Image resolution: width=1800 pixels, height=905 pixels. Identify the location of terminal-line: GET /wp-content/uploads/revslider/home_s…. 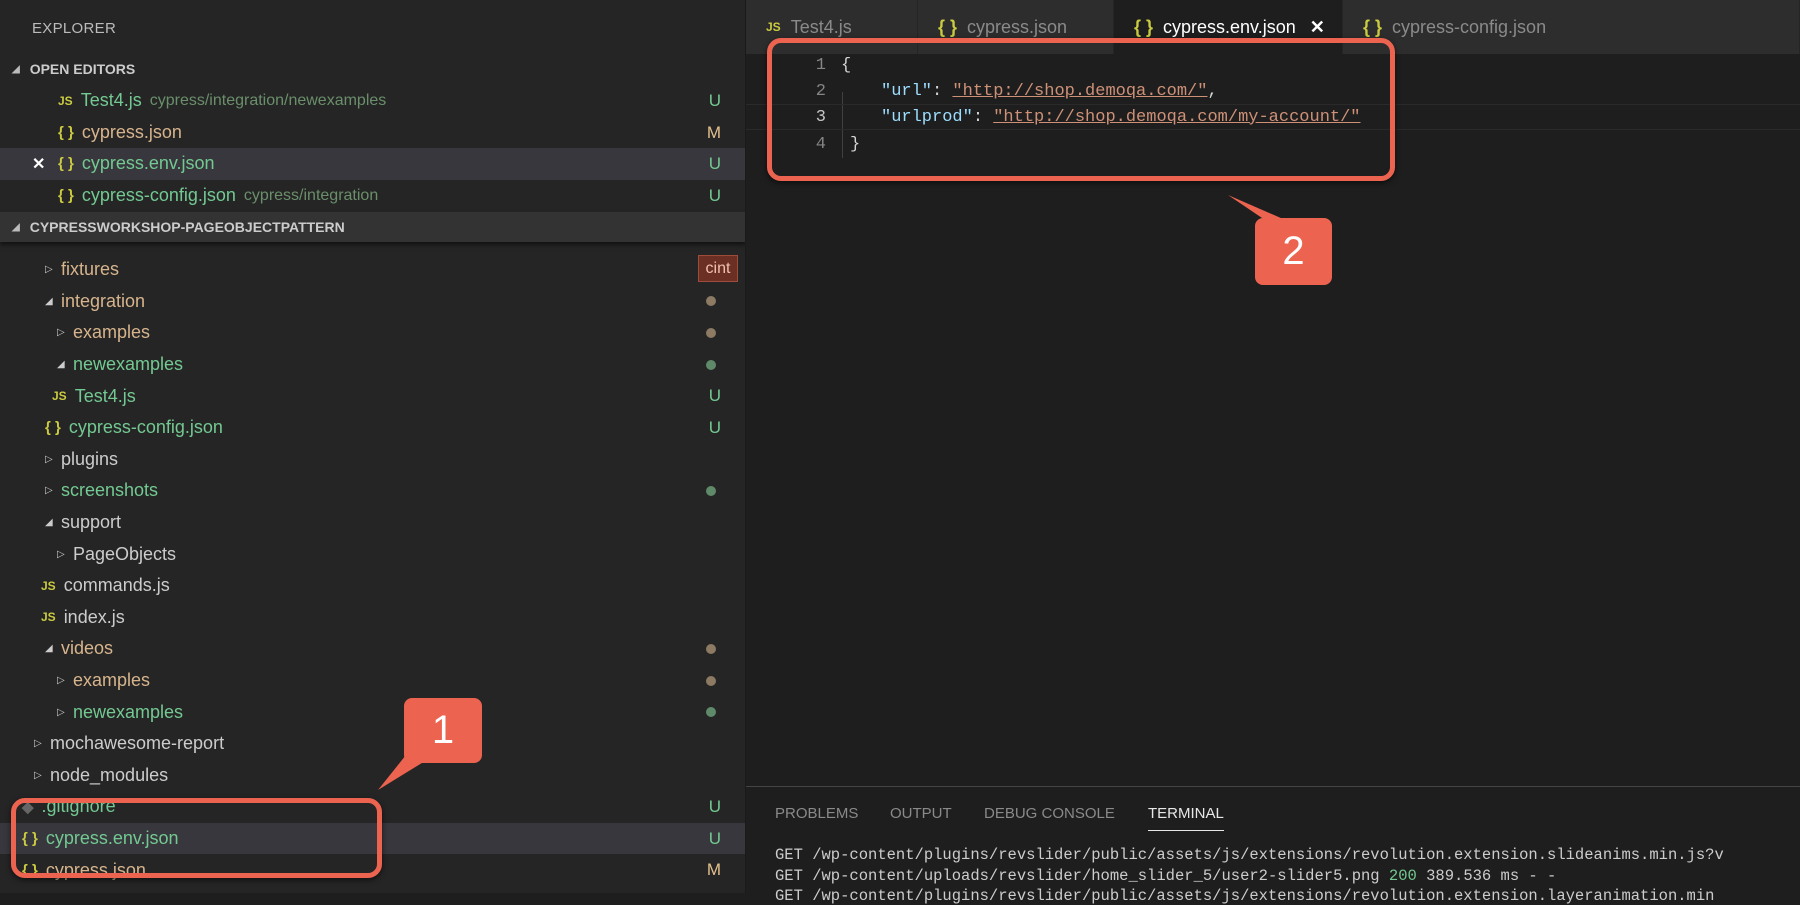
(1165, 876).